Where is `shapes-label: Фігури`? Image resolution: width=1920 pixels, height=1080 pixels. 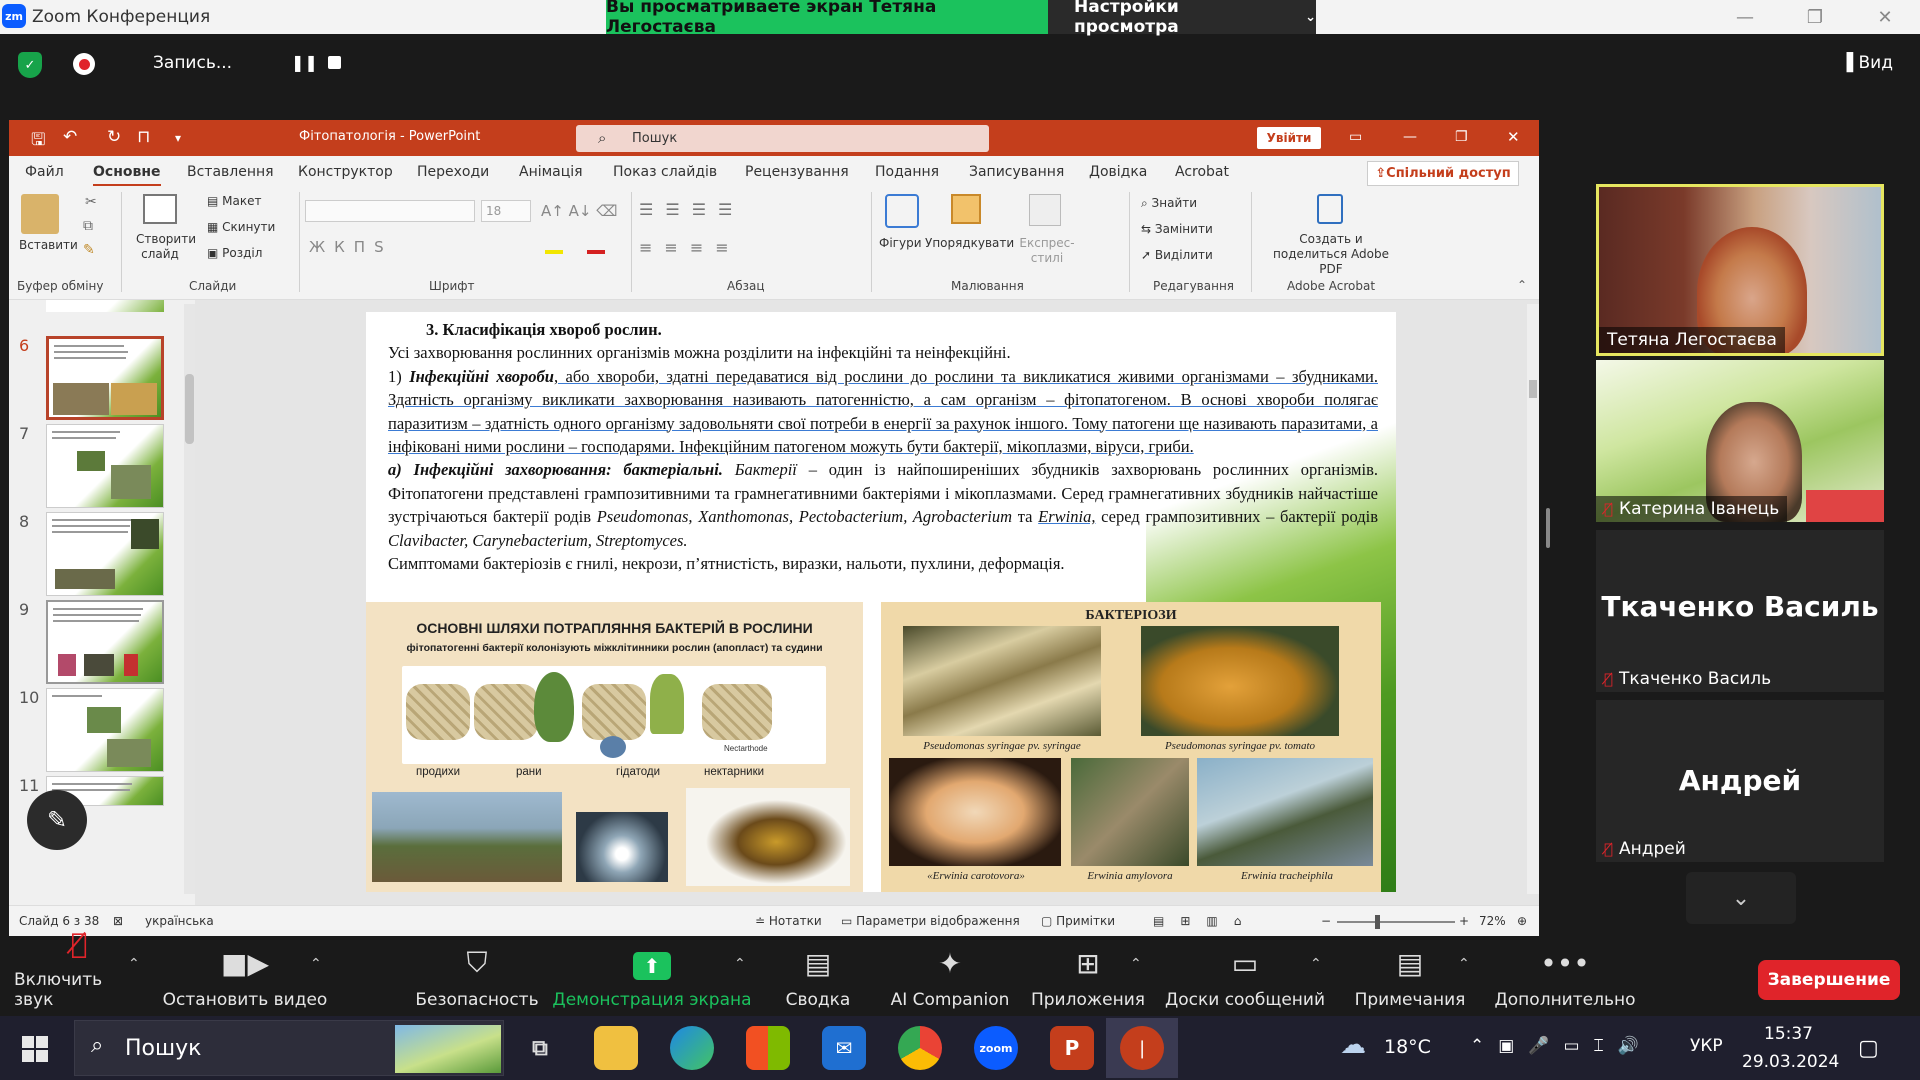 shapes-label: Фігури is located at coordinates (900, 243).